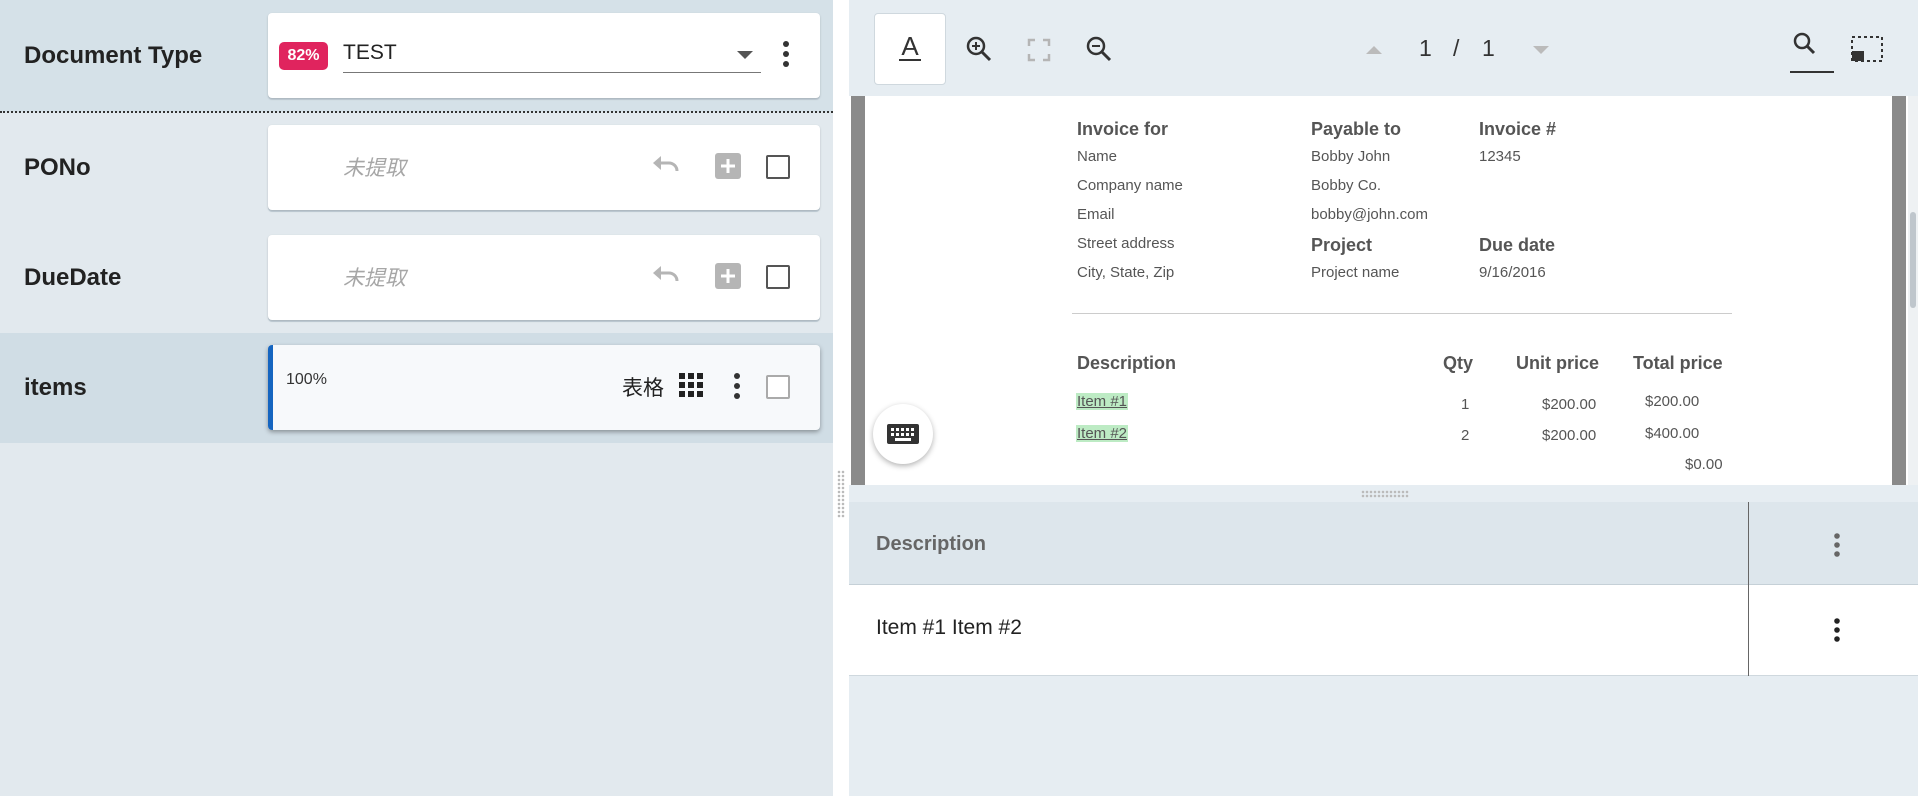  I want to click on duedate-card: 未提取, so click(544, 277).